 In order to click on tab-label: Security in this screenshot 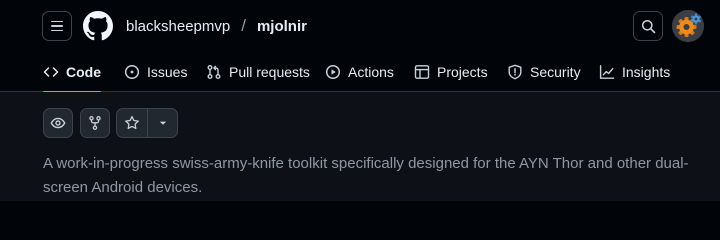, I will do `click(555, 72)`.